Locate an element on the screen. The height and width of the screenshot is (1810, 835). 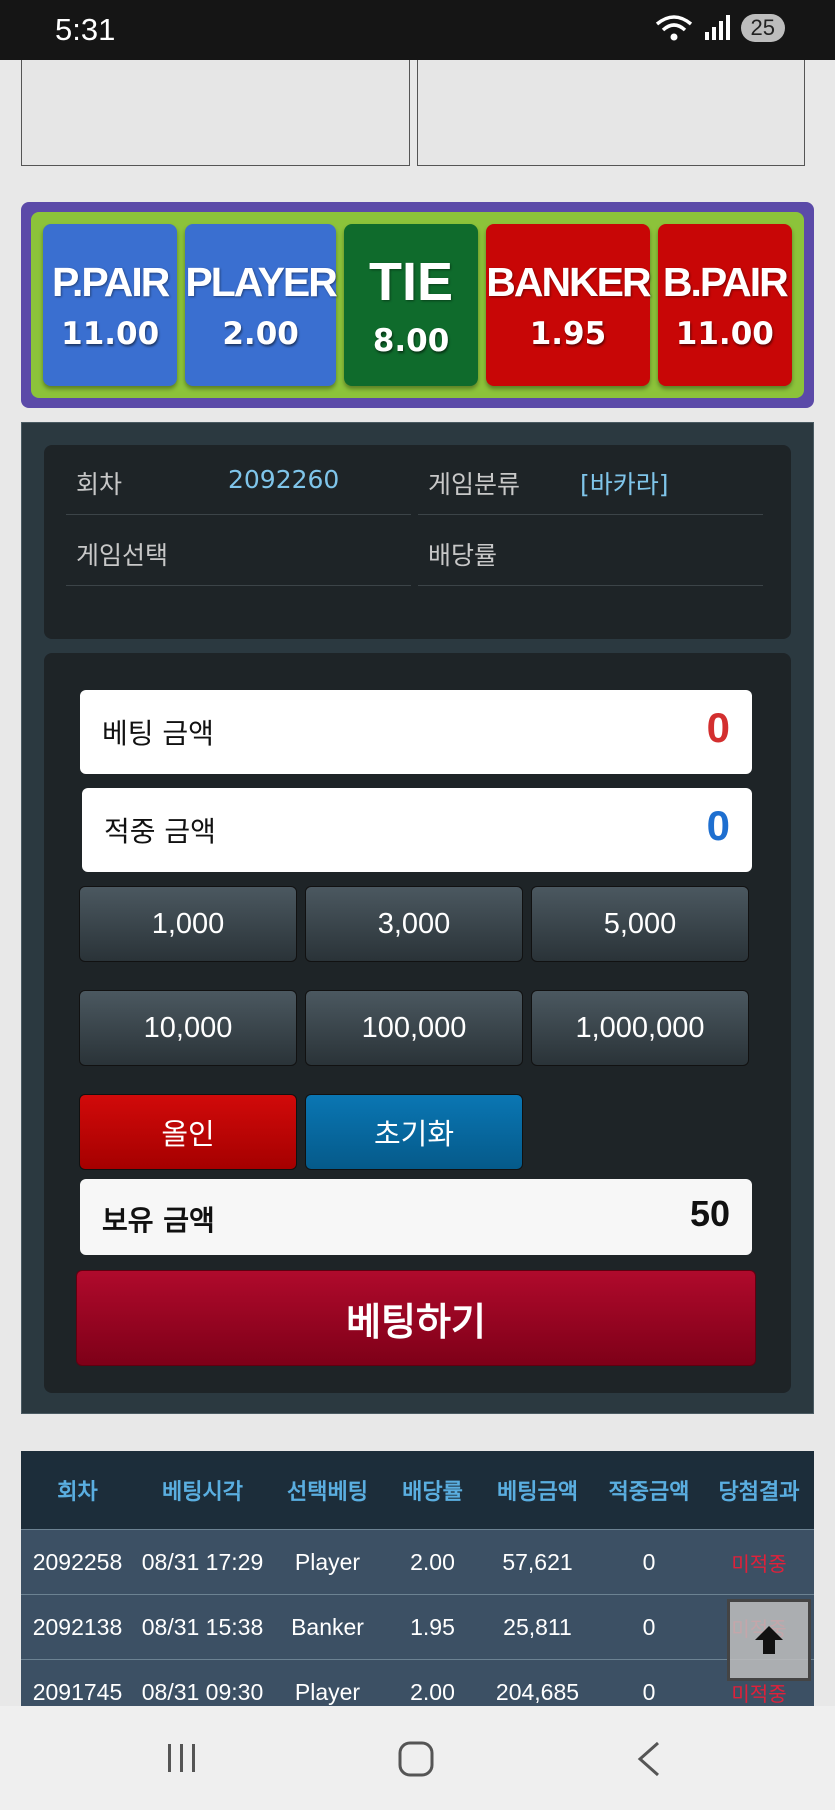
round-label: 회차 is located at coordinates (99, 484).